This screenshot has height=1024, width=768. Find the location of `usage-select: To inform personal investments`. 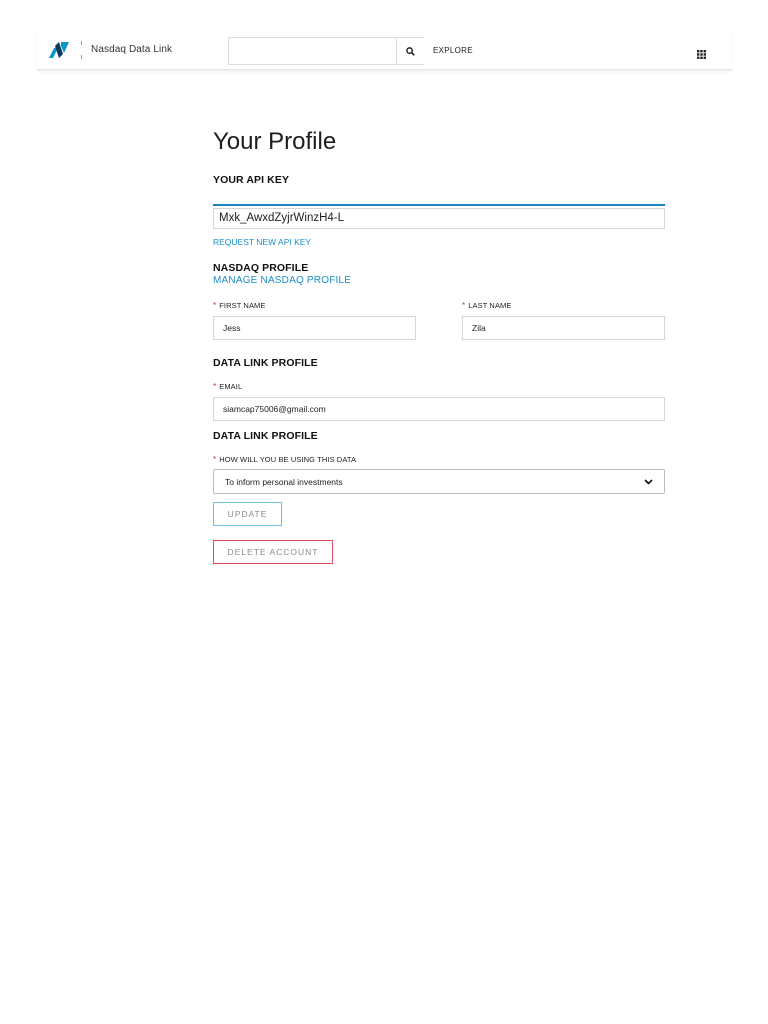

usage-select: To inform personal investments is located at coordinates (439, 481).